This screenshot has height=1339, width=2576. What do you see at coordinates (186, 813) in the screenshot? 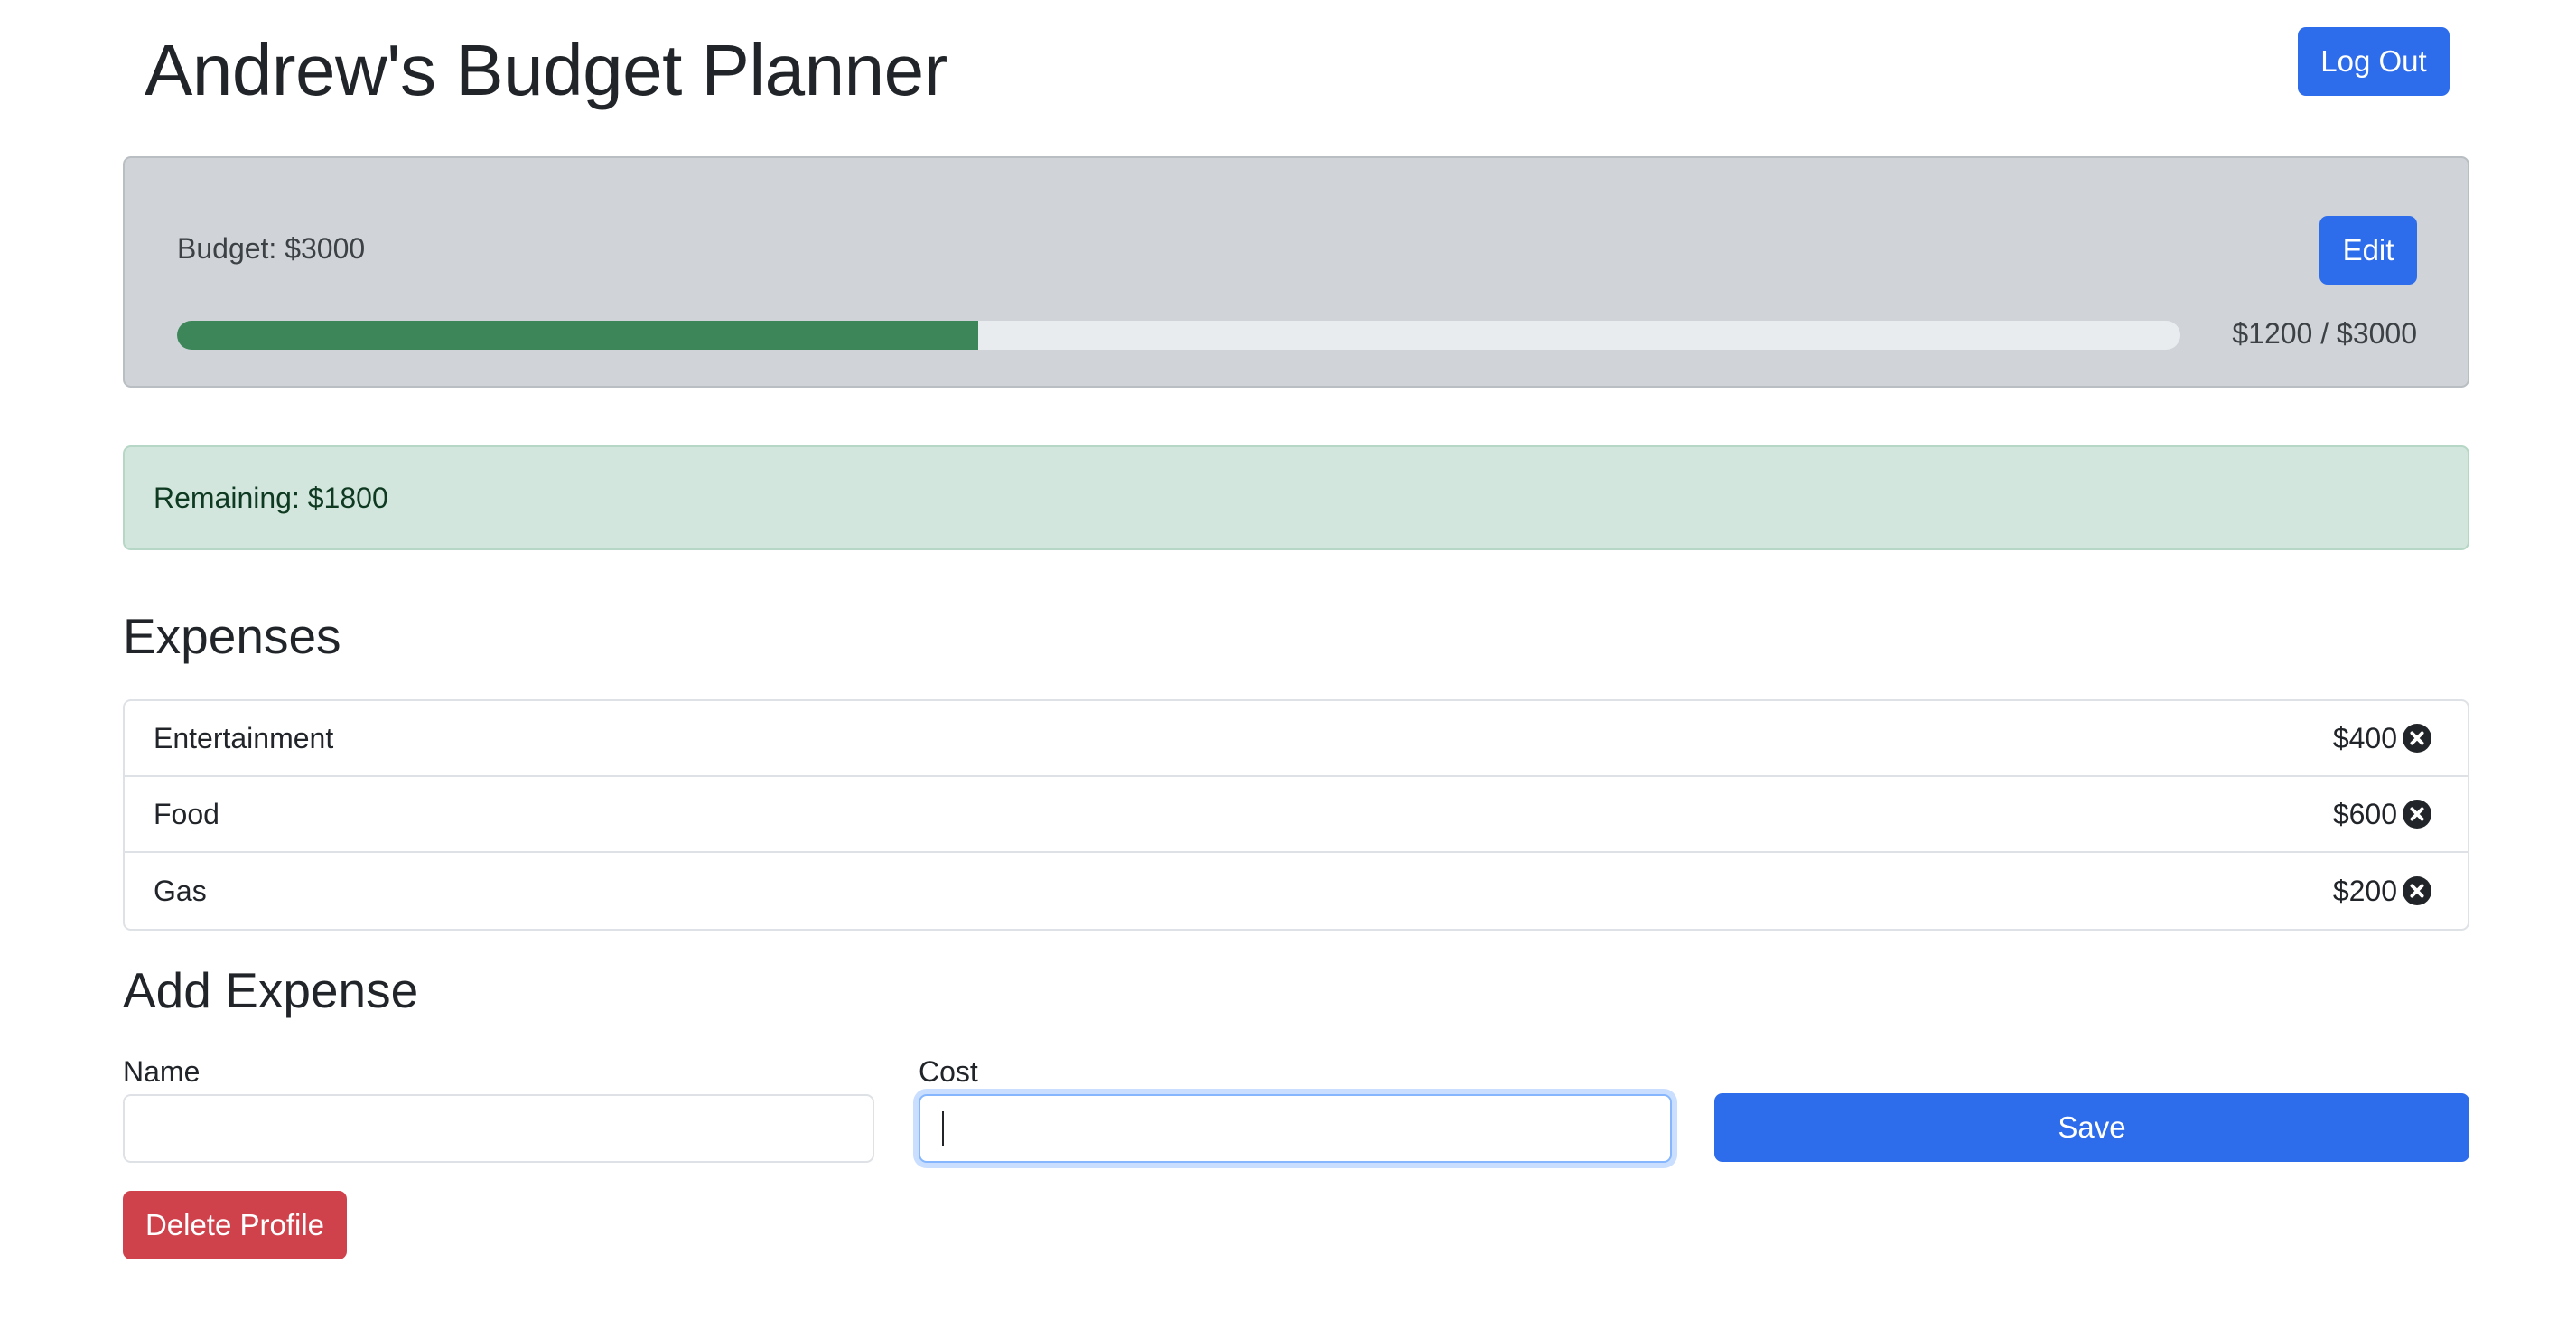
I see `expense-name: Food` at bounding box center [186, 813].